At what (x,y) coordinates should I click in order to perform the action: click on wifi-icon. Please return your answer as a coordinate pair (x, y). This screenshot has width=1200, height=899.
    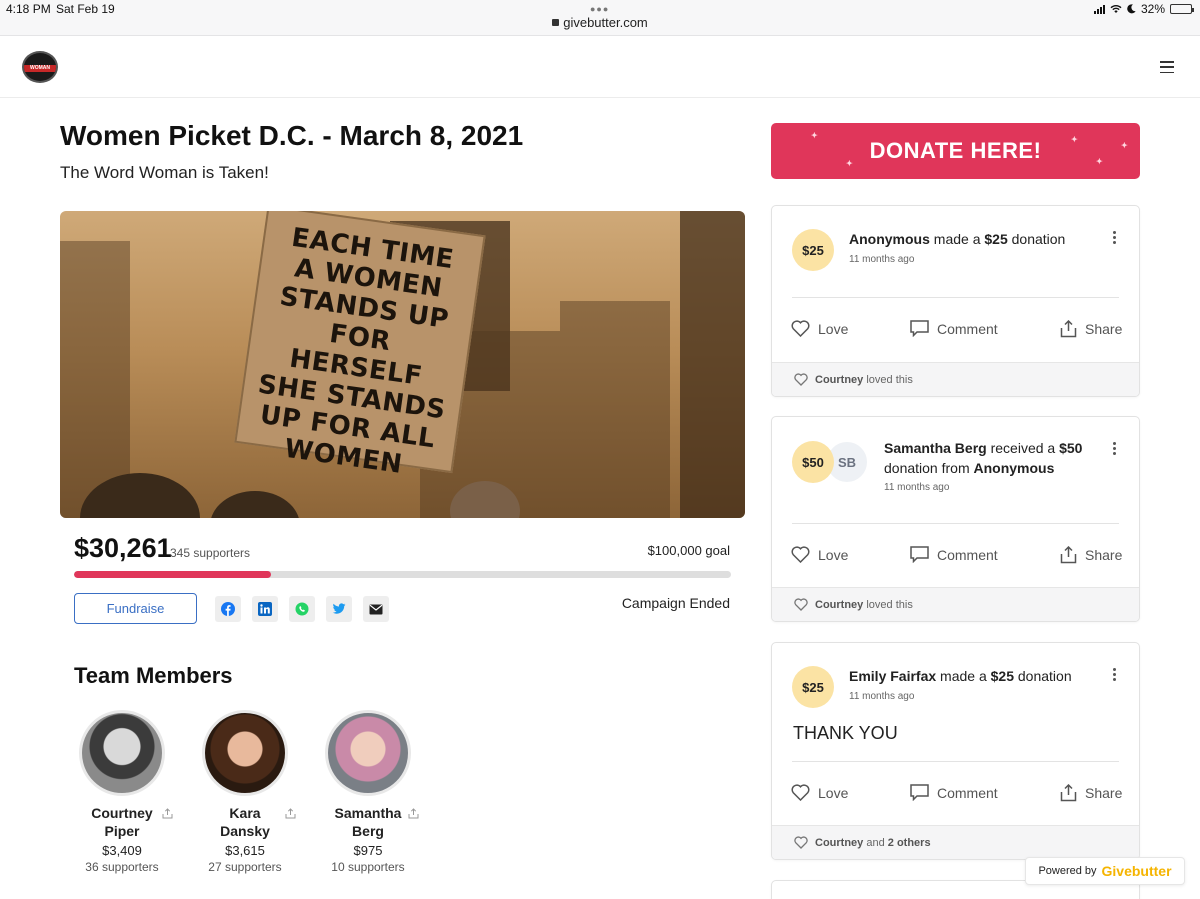
    Looking at the image, I should click on (1116, 9).